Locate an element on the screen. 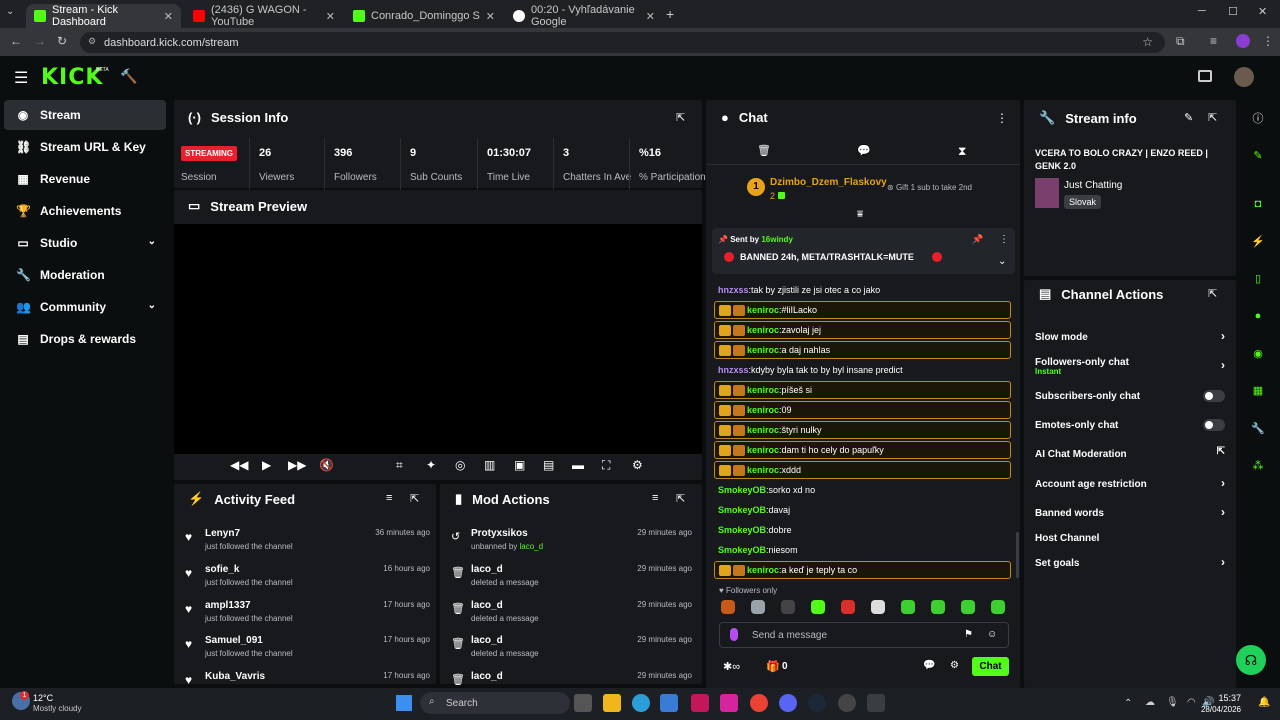 This screenshot has height=720, width=1280. activity-user: ampl1337 is located at coordinates (228, 605).